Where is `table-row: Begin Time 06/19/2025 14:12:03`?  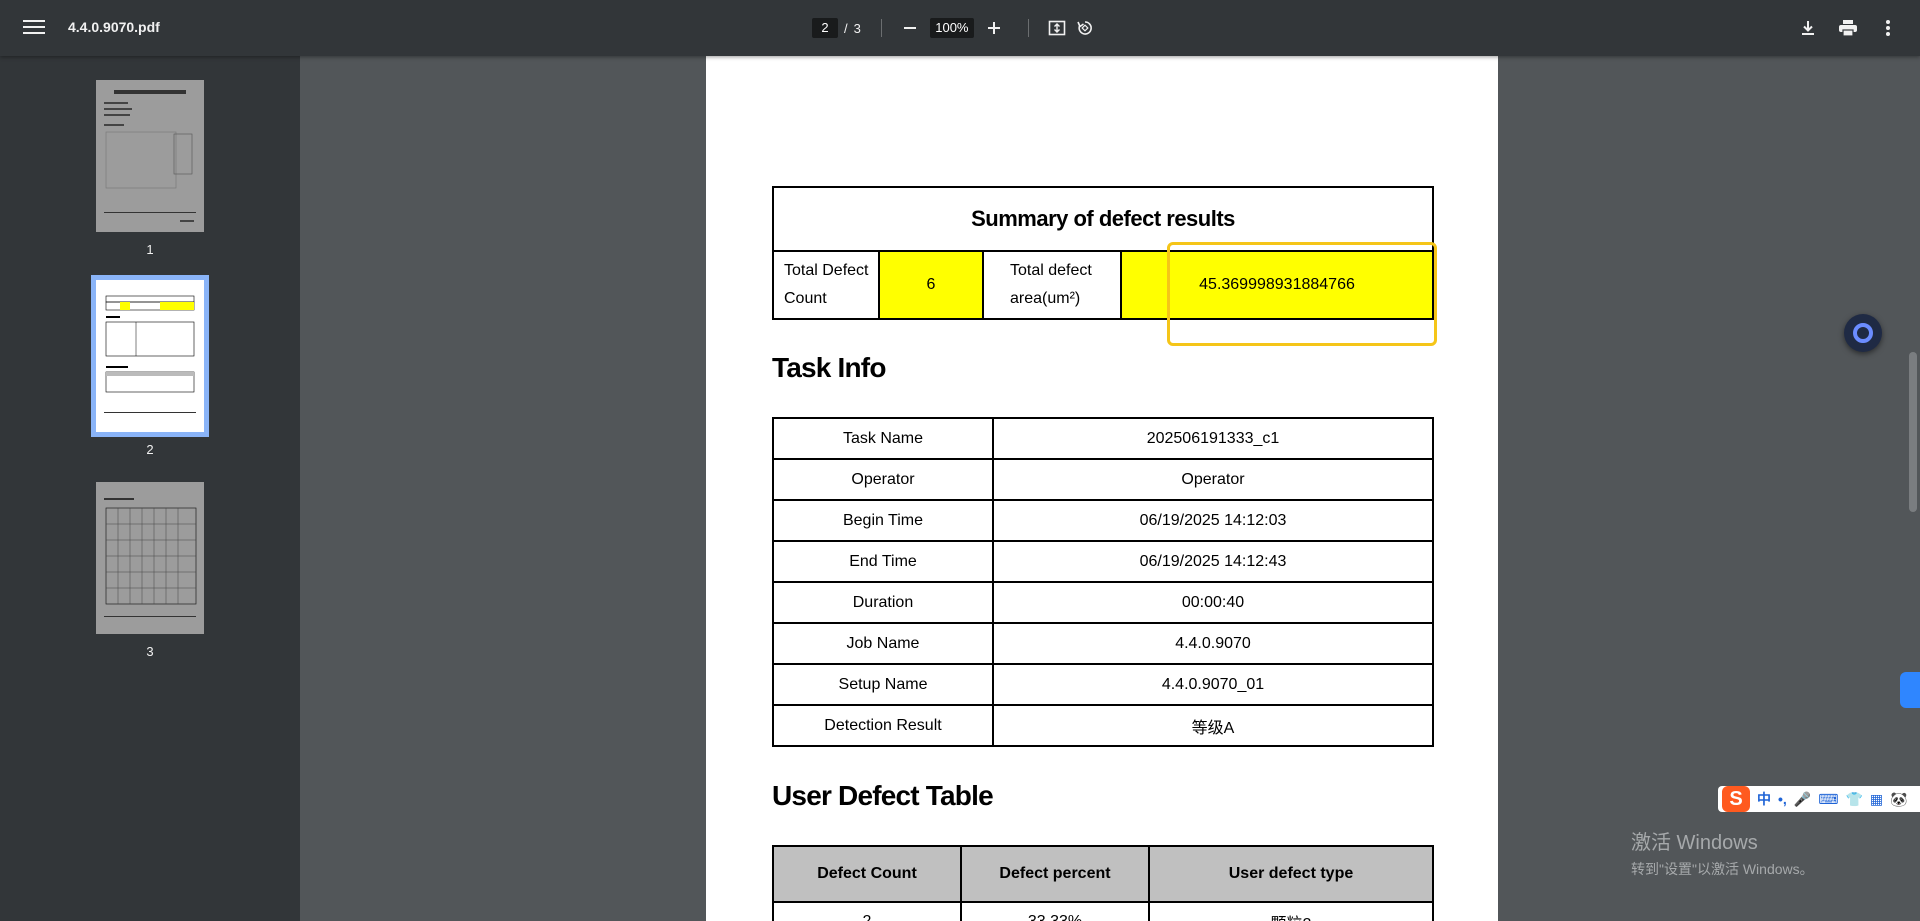 table-row: Begin Time 06/19/2025 14:12:03 is located at coordinates (1103, 520).